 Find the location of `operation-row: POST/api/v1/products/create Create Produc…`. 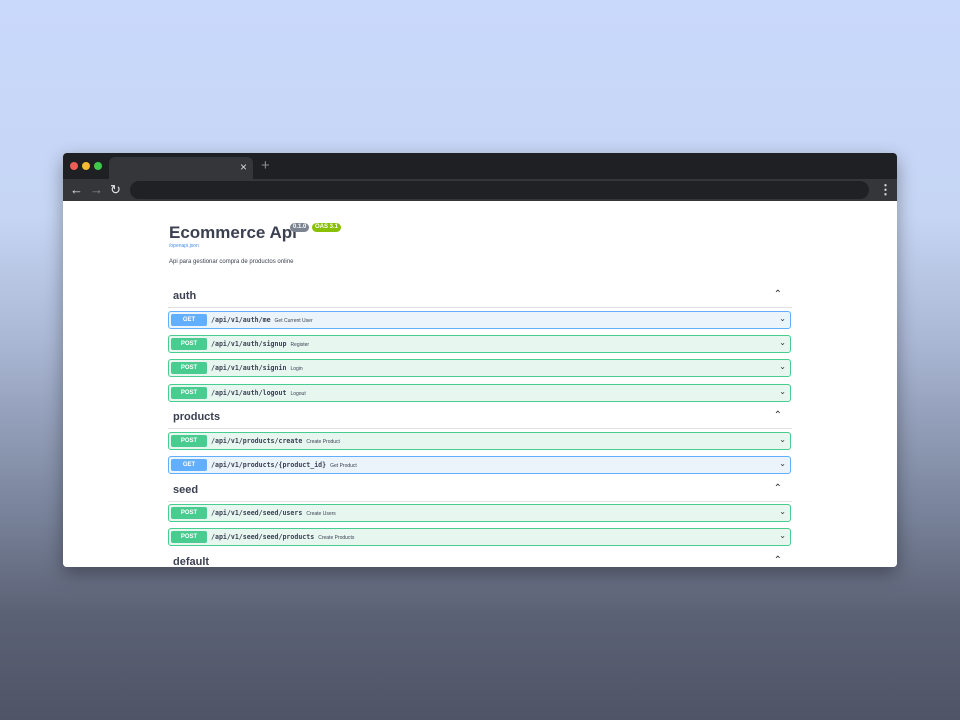

operation-row: POST/api/v1/products/create Create Produc… is located at coordinates (479, 441).